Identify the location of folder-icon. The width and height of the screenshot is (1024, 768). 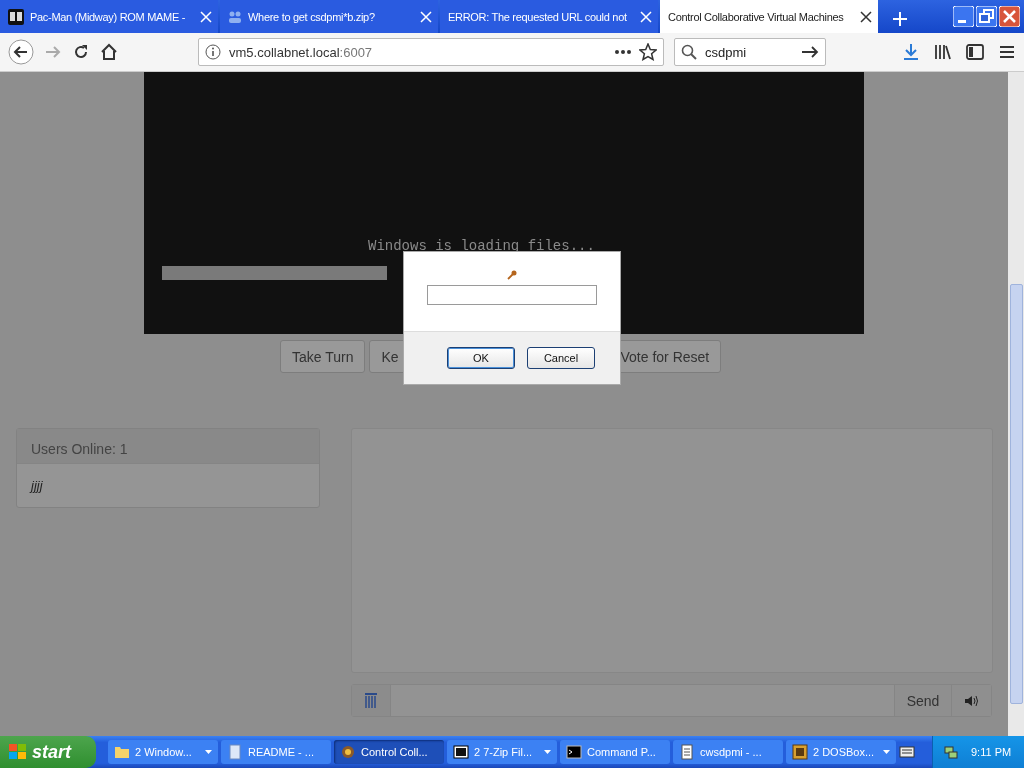
(122, 752).